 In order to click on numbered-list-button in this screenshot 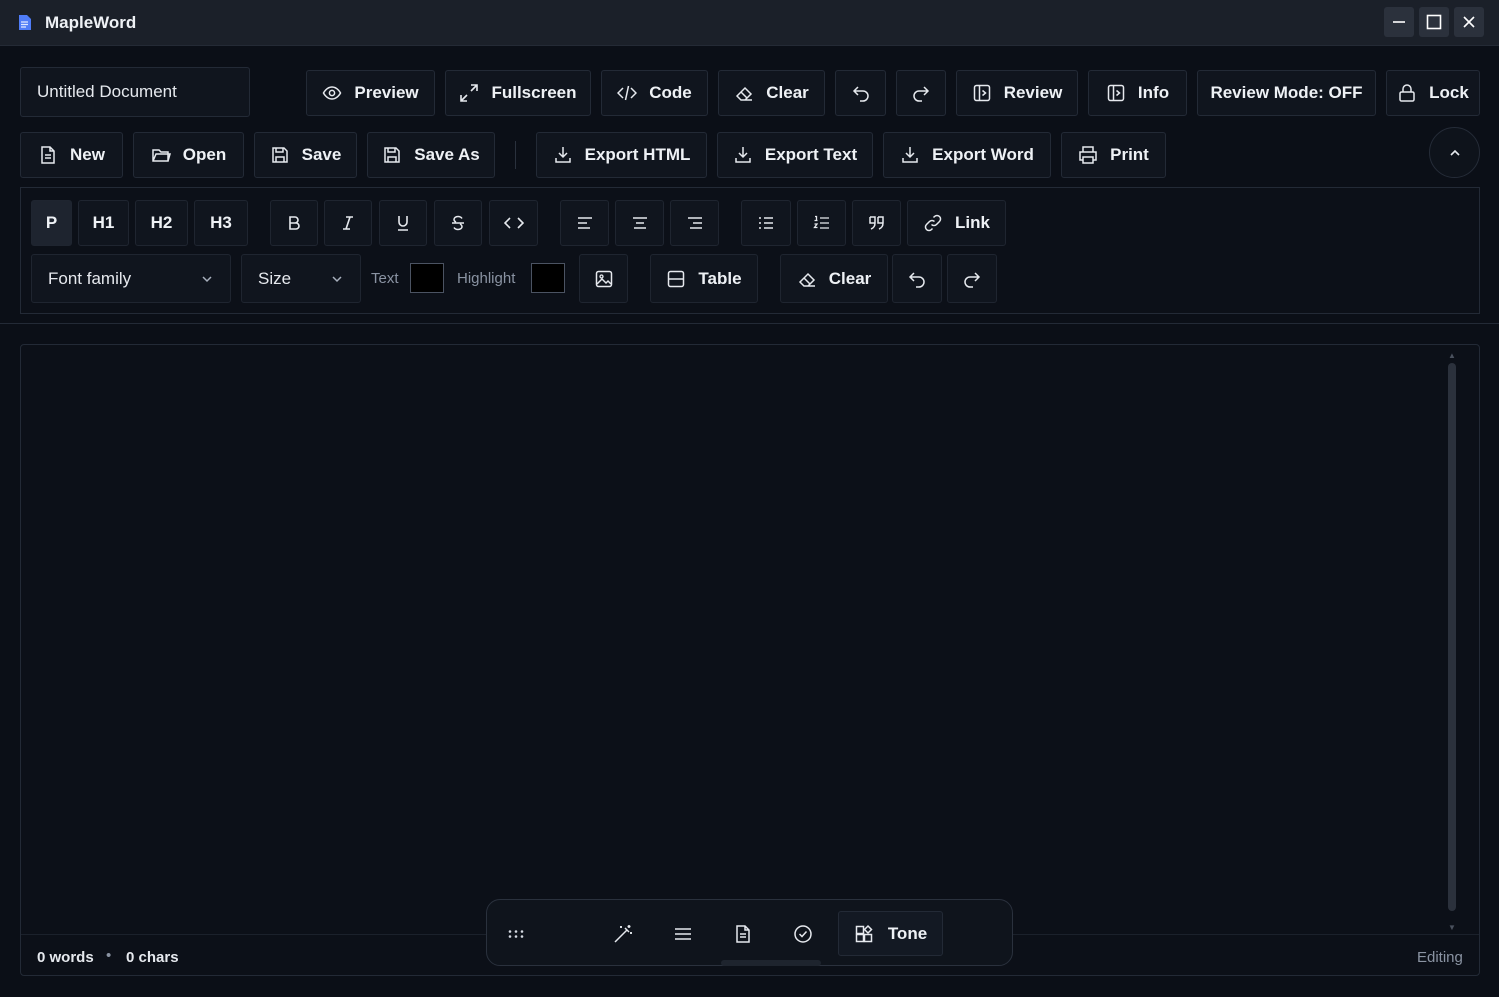, I will do `click(821, 223)`.